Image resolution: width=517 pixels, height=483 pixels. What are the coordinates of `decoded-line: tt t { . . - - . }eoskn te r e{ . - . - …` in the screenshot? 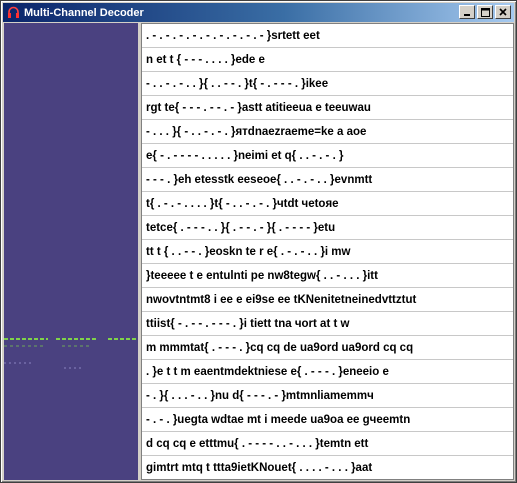 It's located at (327, 252).